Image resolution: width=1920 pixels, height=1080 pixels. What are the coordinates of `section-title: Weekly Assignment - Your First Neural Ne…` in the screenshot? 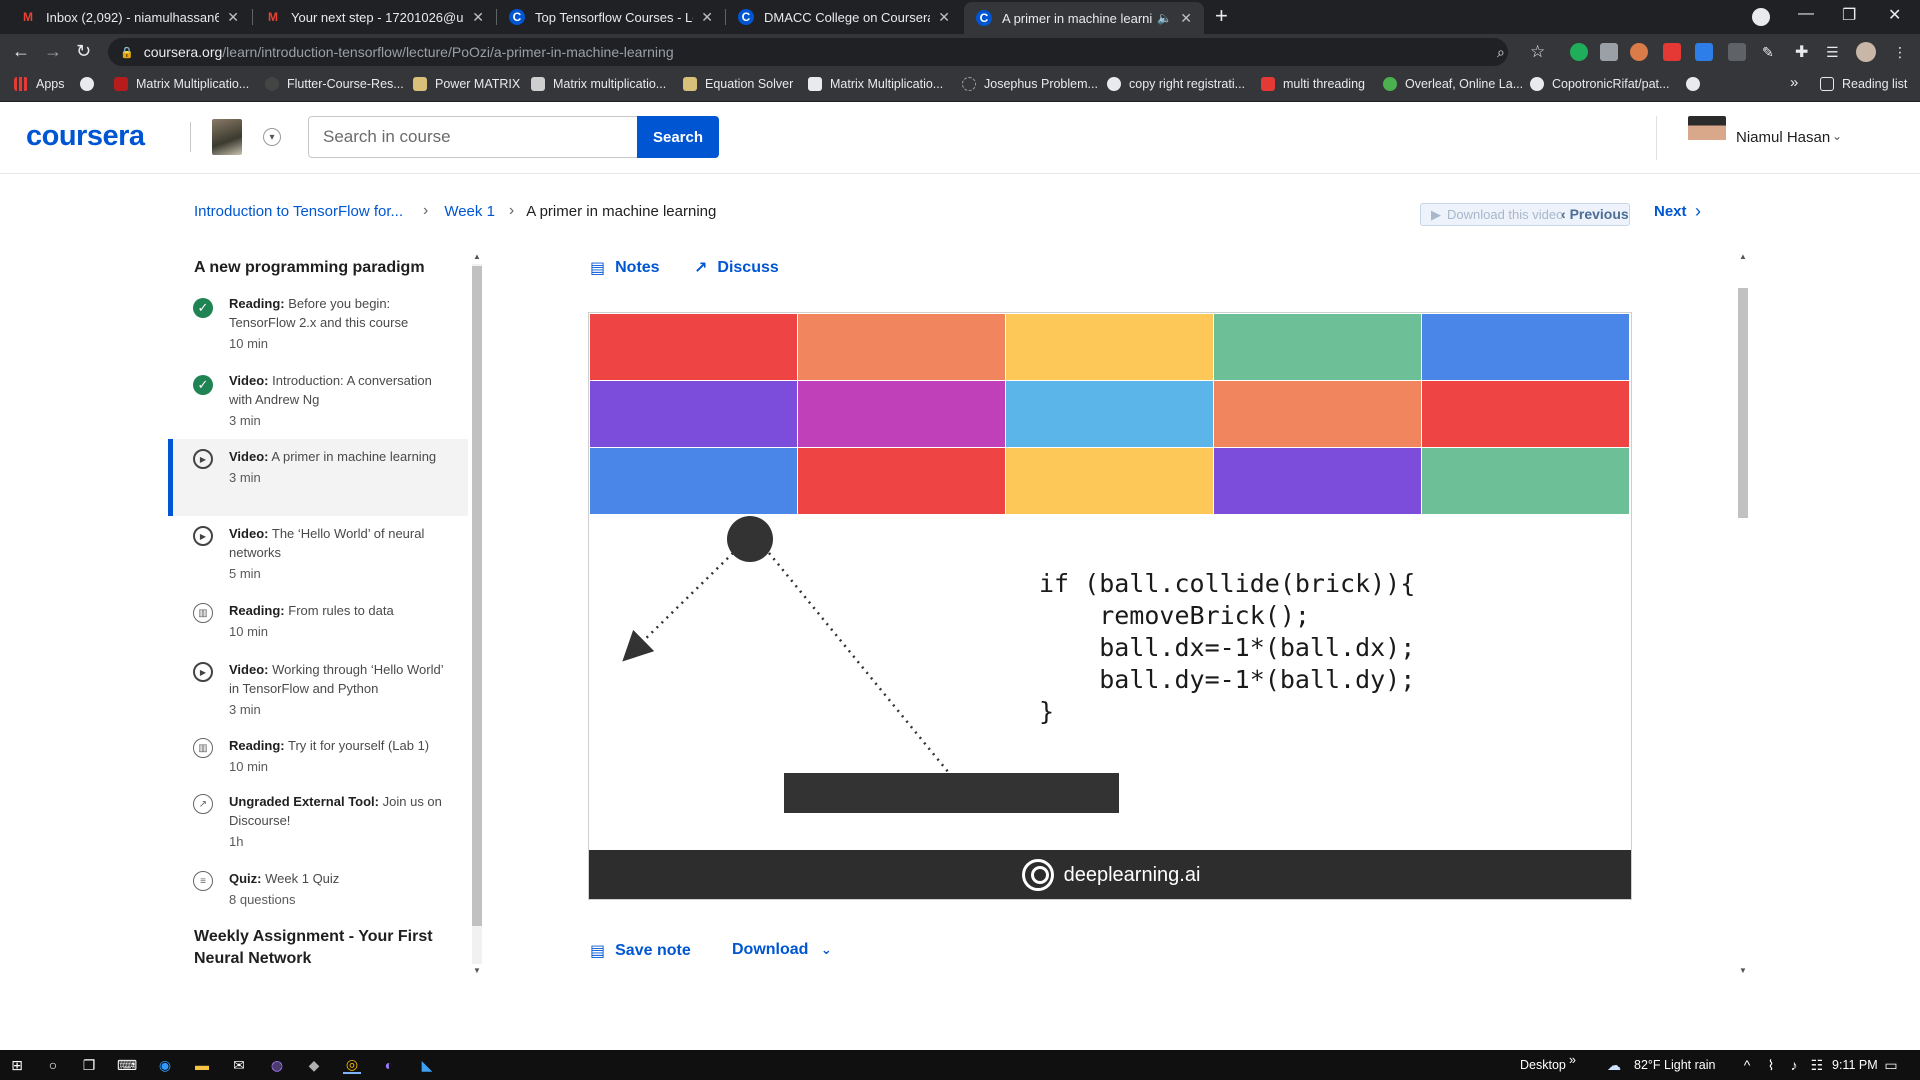 It's located at (324, 948).